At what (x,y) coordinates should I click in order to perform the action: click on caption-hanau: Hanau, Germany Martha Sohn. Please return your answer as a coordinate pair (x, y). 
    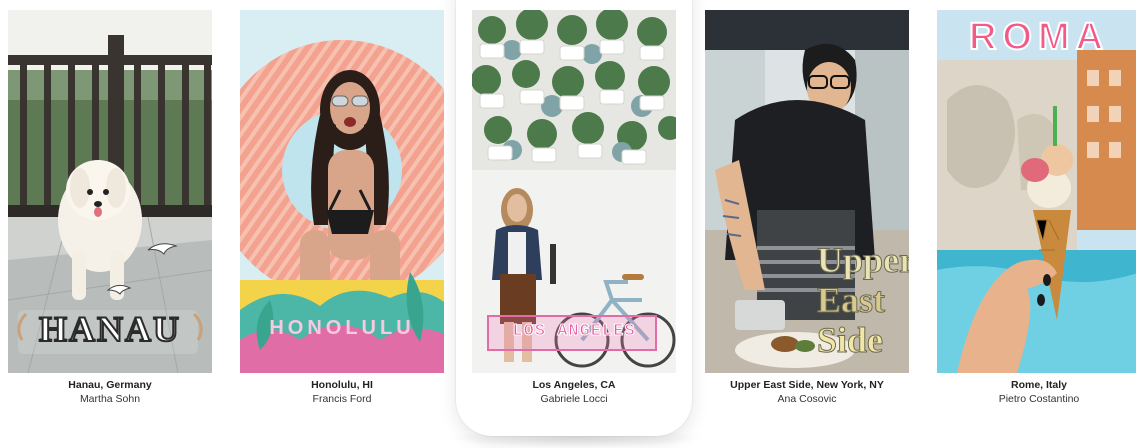
    Looking at the image, I should click on (110, 392).